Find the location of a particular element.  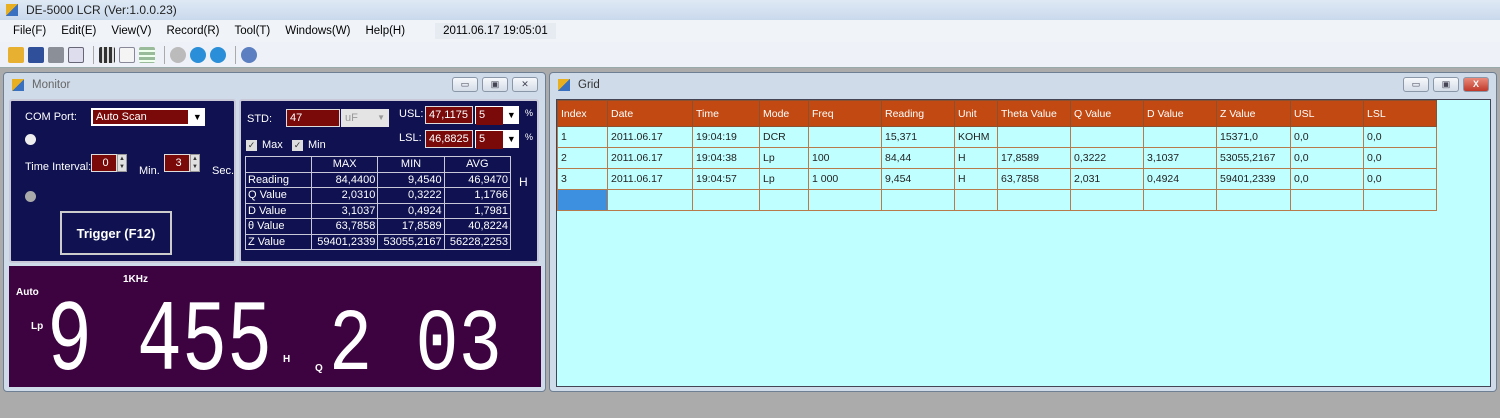

menu-view: View(V) is located at coordinates (131, 31).